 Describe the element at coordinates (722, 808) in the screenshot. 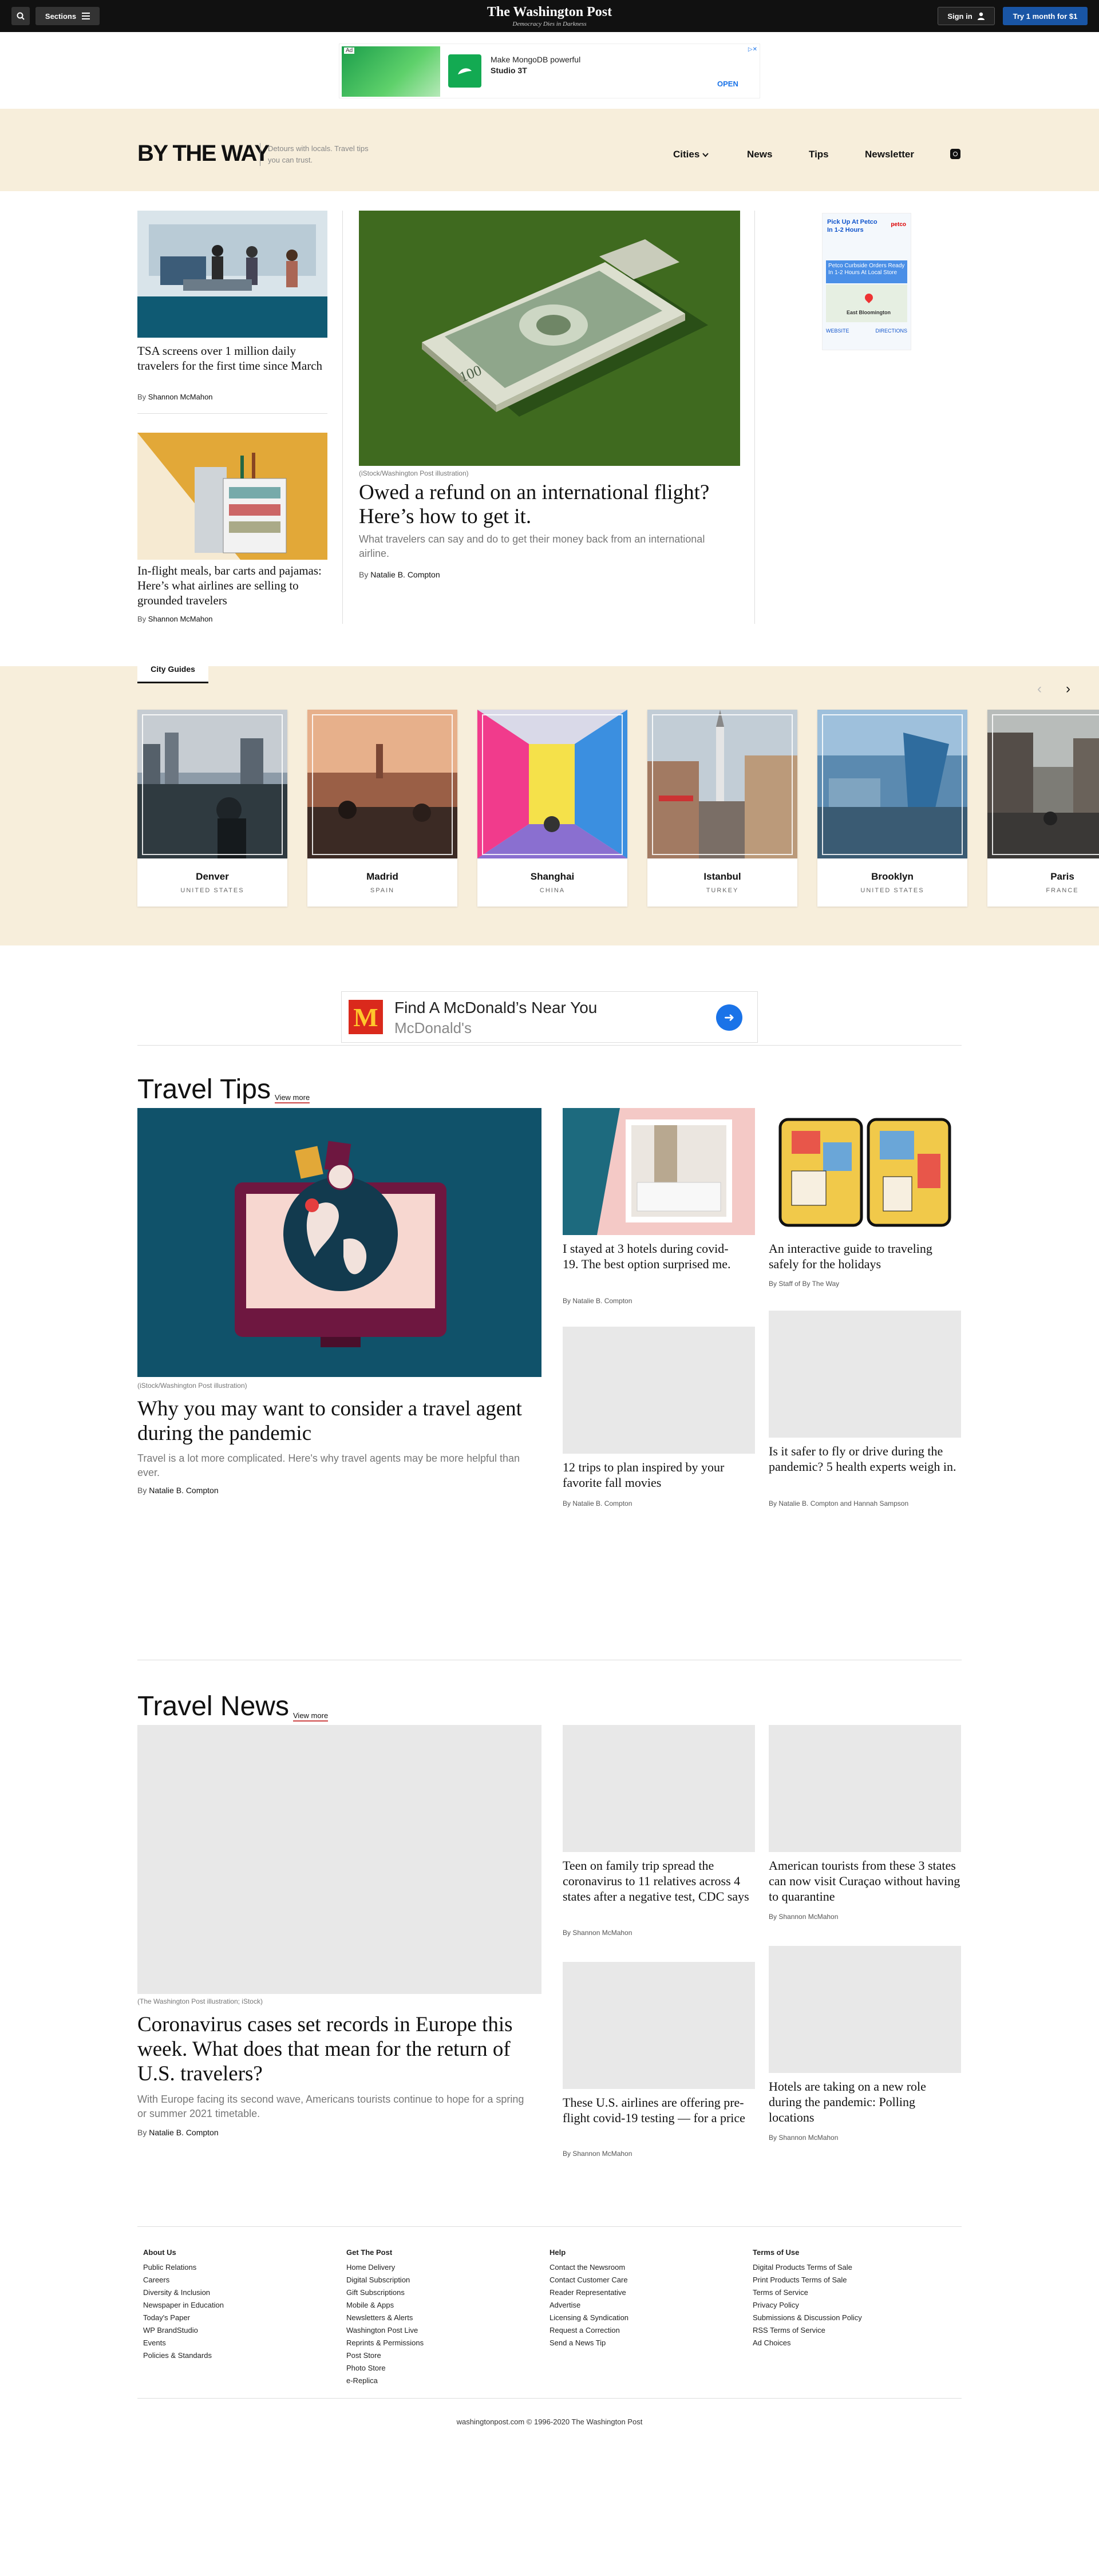

I see `city-card-istanbul: Istanbul TURKEY` at that location.